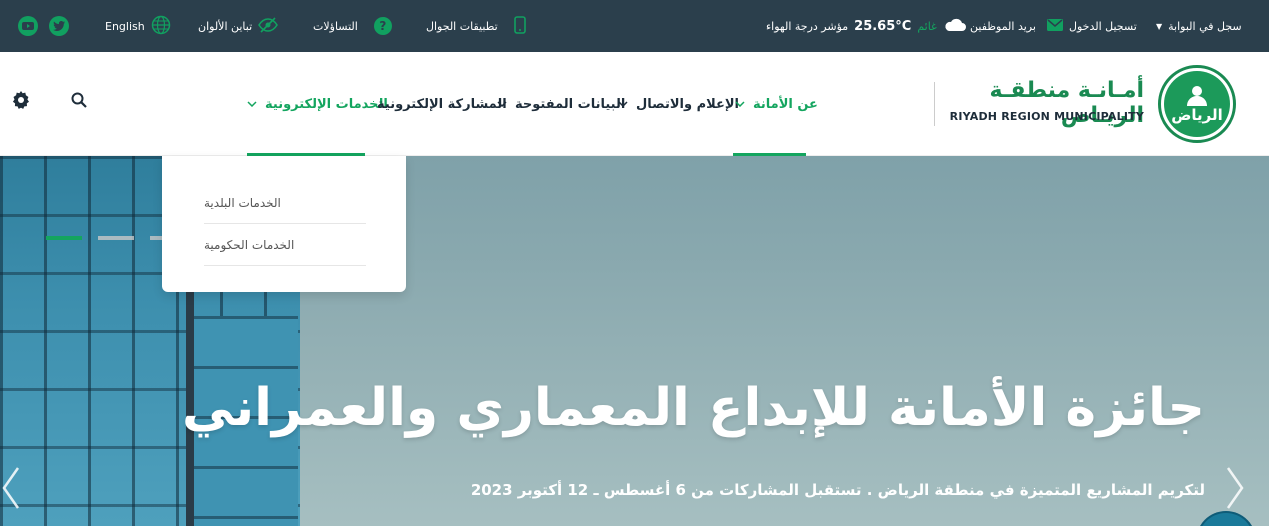 Image resolution: width=1269 pixels, height=526 pixels. Describe the element at coordinates (688, 104) in the screenshot. I see `nav-label: الإعلام والاتصال` at that location.